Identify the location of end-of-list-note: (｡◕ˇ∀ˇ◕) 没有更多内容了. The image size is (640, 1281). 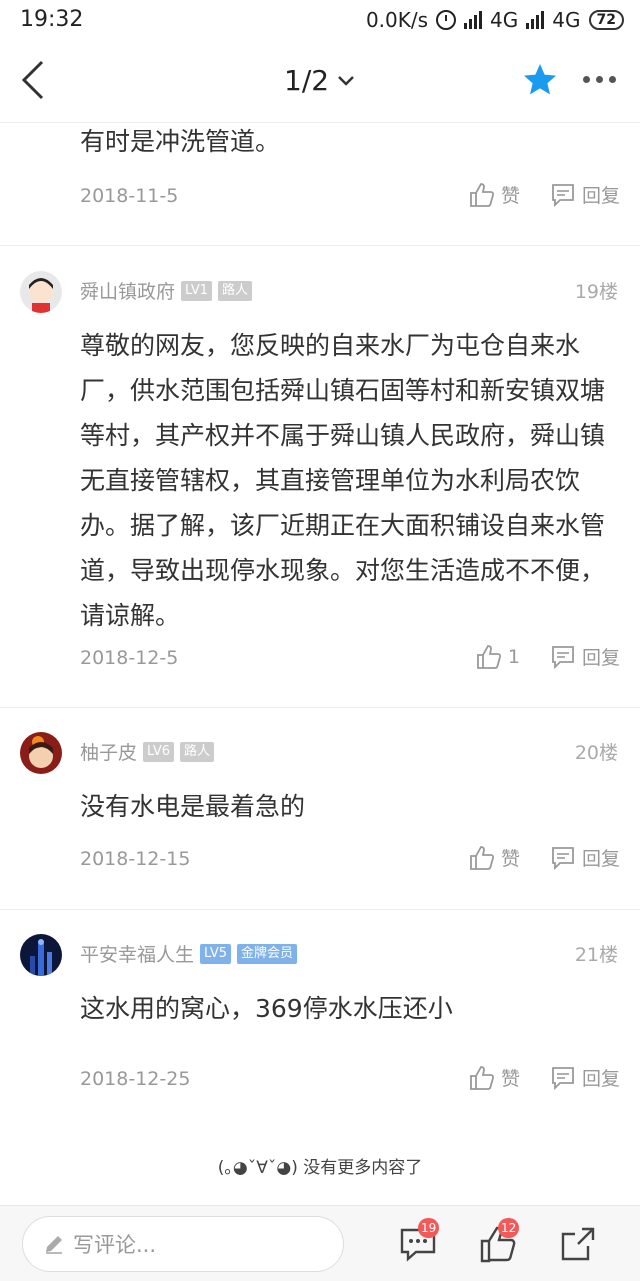
(320, 1168).